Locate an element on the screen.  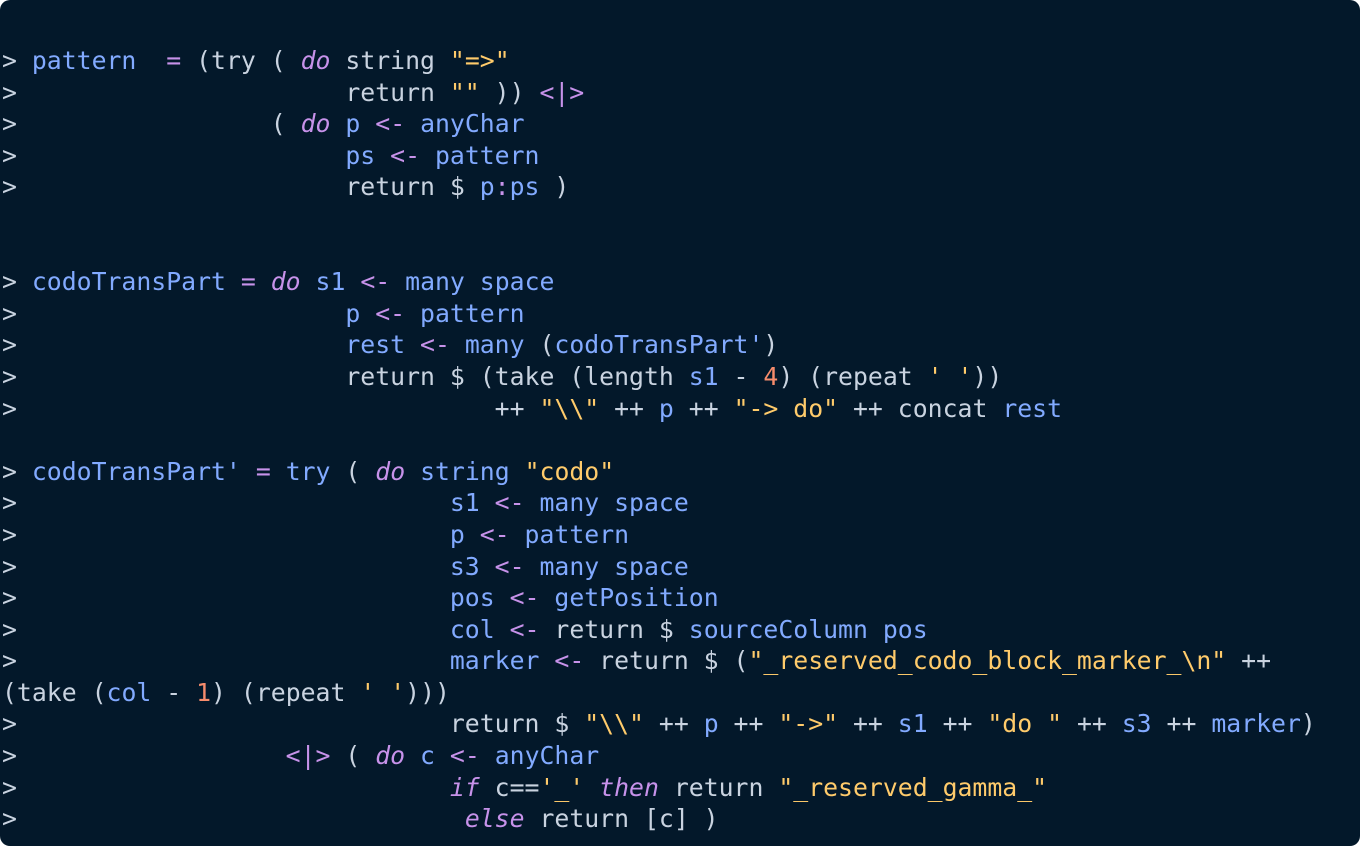
string-literal: "->" is located at coordinates (808, 724).